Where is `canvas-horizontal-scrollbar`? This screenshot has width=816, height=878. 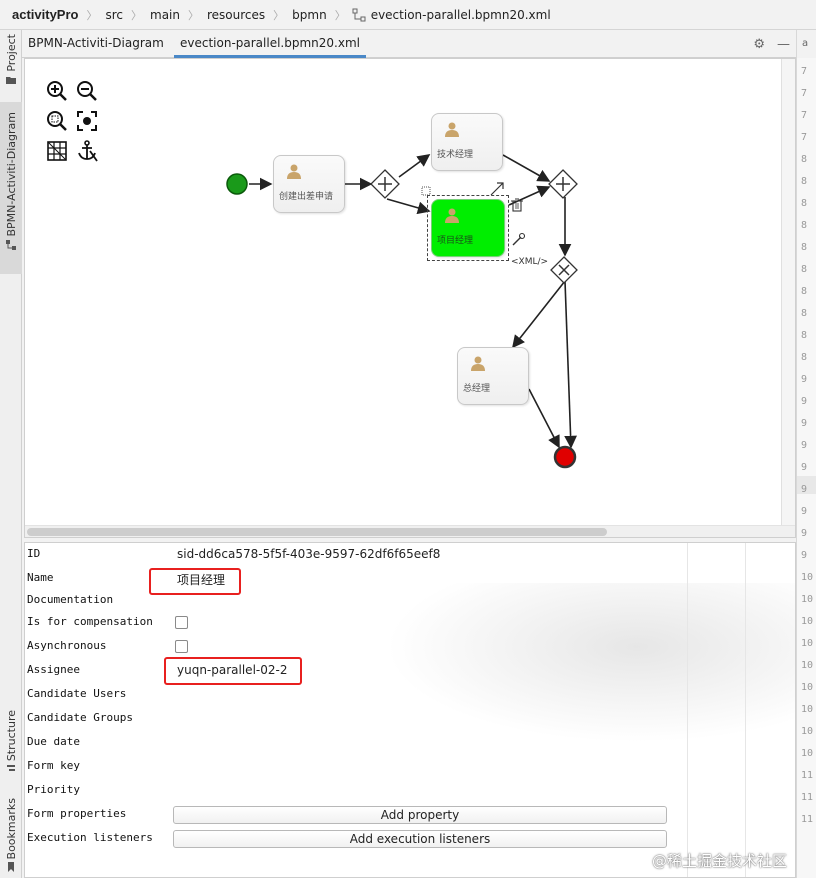 canvas-horizontal-scrollbar is located at coordinates (410, 531).